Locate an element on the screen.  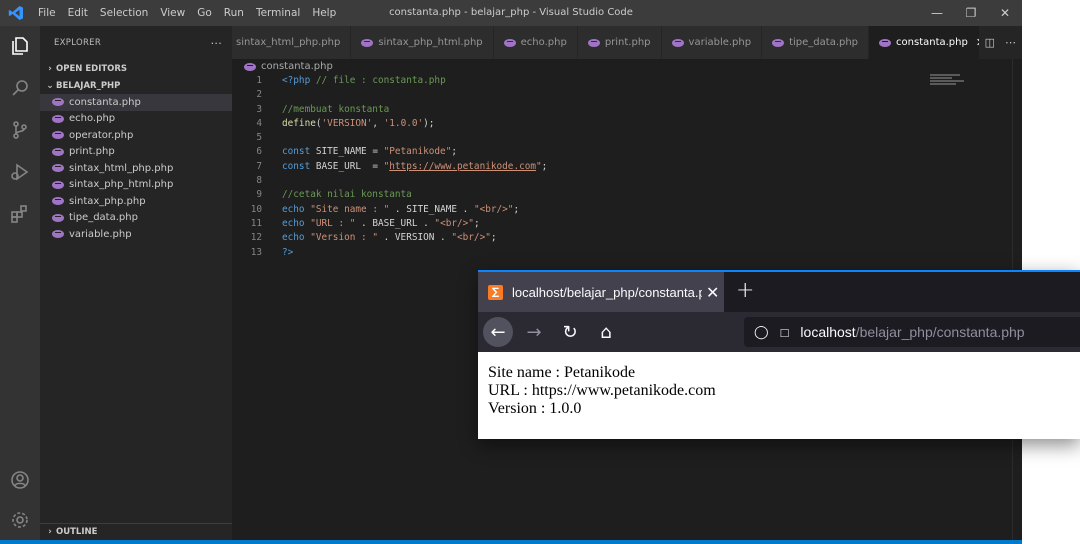
vscode-logo-icon is located at coordinates (16, 13).